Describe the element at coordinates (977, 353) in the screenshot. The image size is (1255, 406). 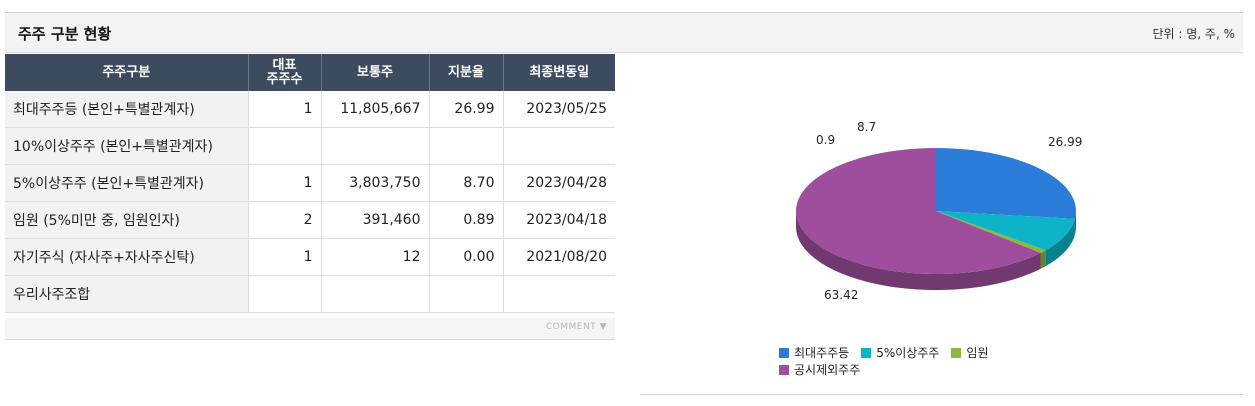
I see `legend-label: 임원` at that location.